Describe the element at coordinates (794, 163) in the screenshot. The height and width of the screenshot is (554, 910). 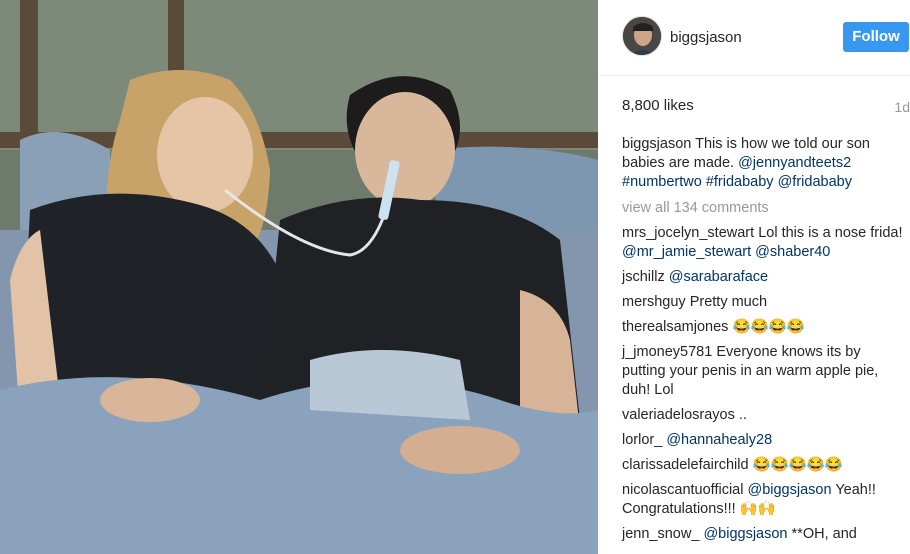
I see `caption-mention: @jennyandteets2` at that location.